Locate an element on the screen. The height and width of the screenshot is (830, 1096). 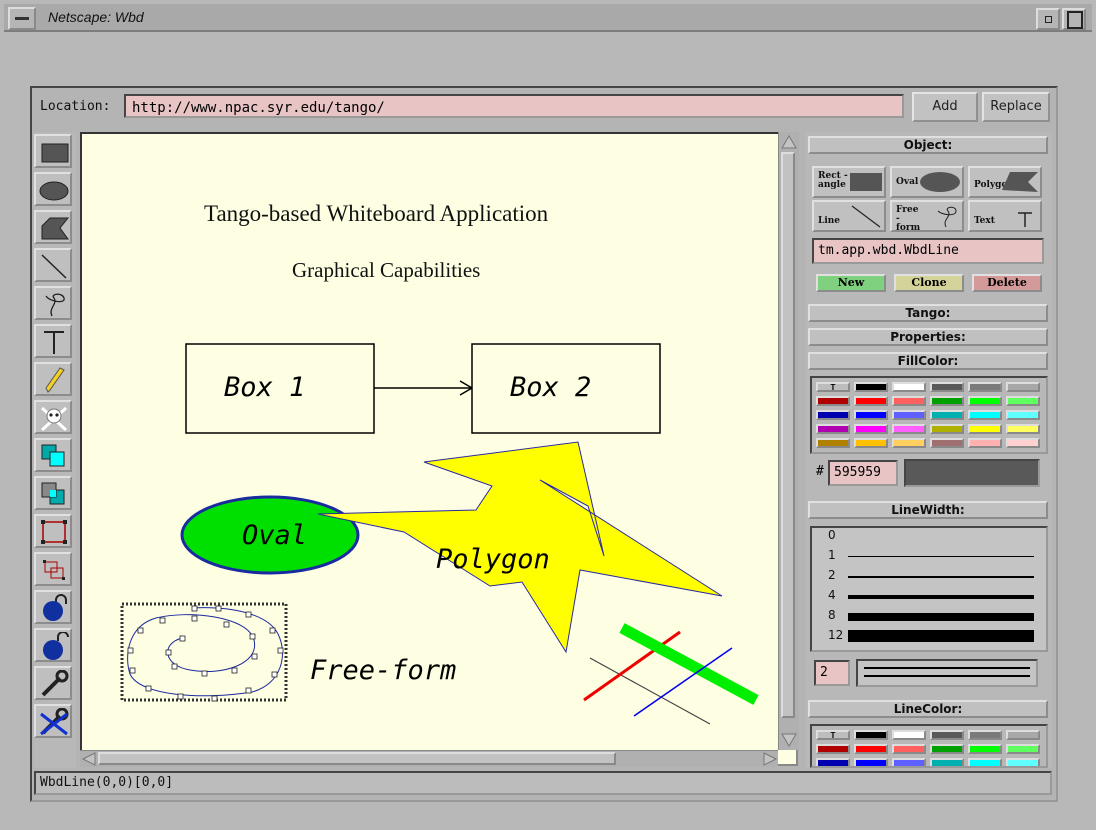
object-class-field: tm.app.wbd.WbdLine is located at coordinates (928, 251).